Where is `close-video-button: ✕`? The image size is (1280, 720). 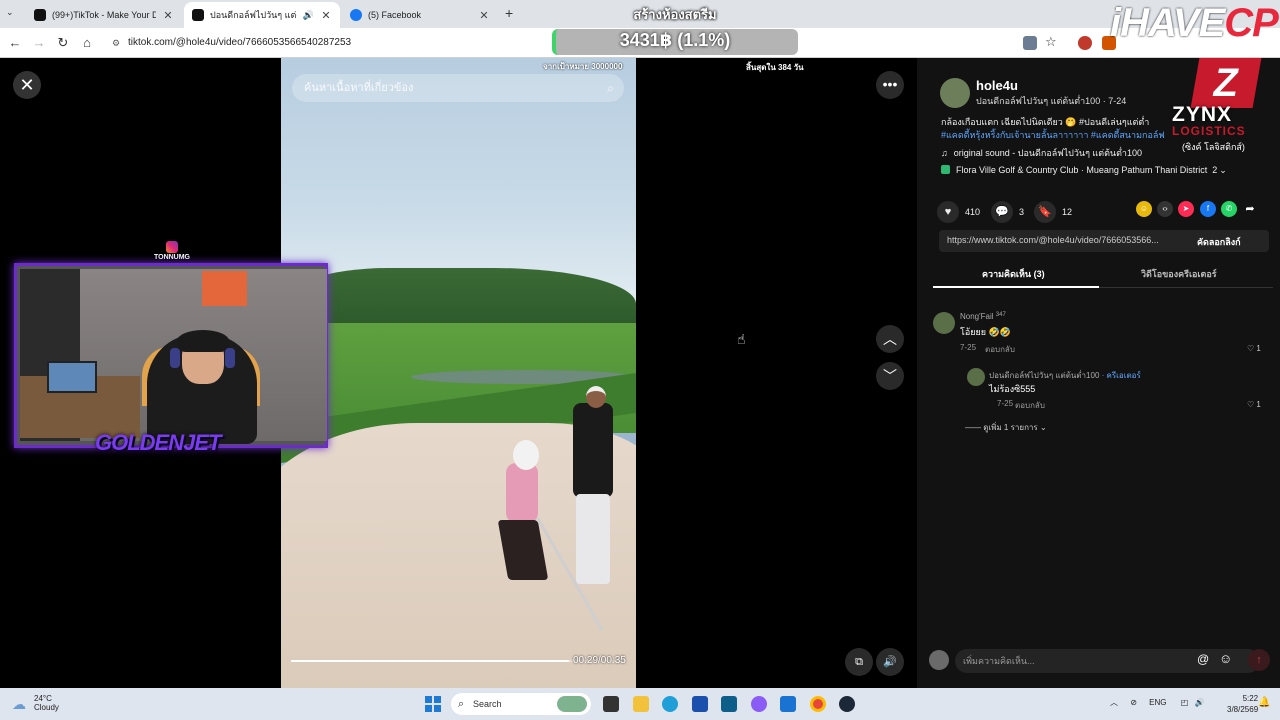
close-video-button: ✕ is located at coordinates (27, 85).